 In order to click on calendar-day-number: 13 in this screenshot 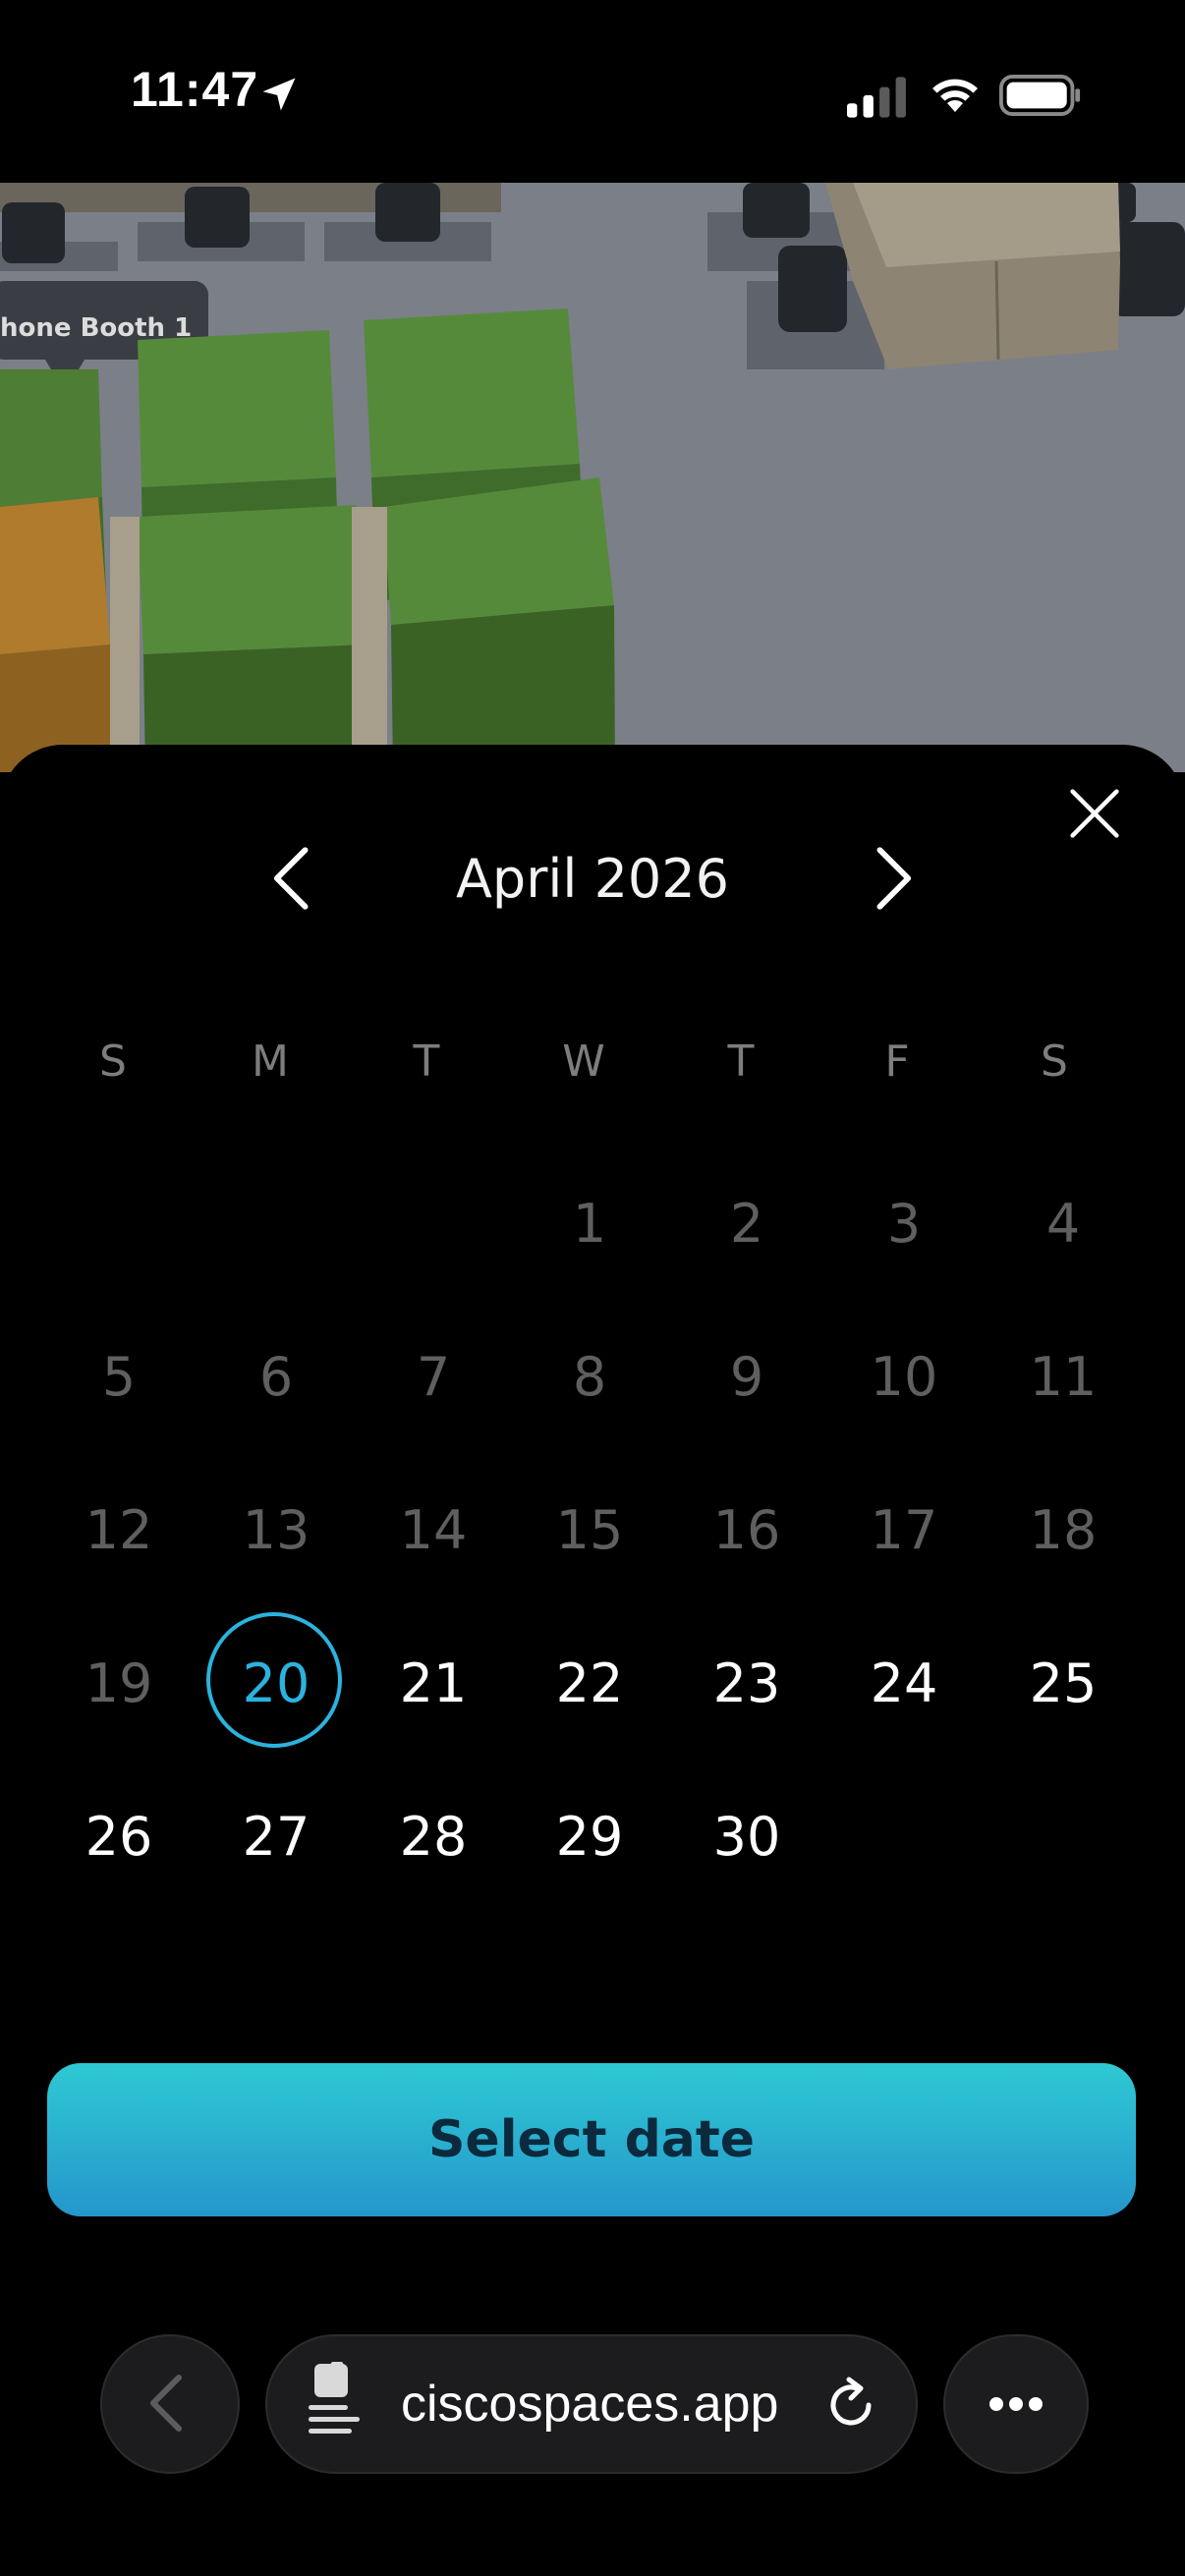, I will do `click(276, 1530)`.